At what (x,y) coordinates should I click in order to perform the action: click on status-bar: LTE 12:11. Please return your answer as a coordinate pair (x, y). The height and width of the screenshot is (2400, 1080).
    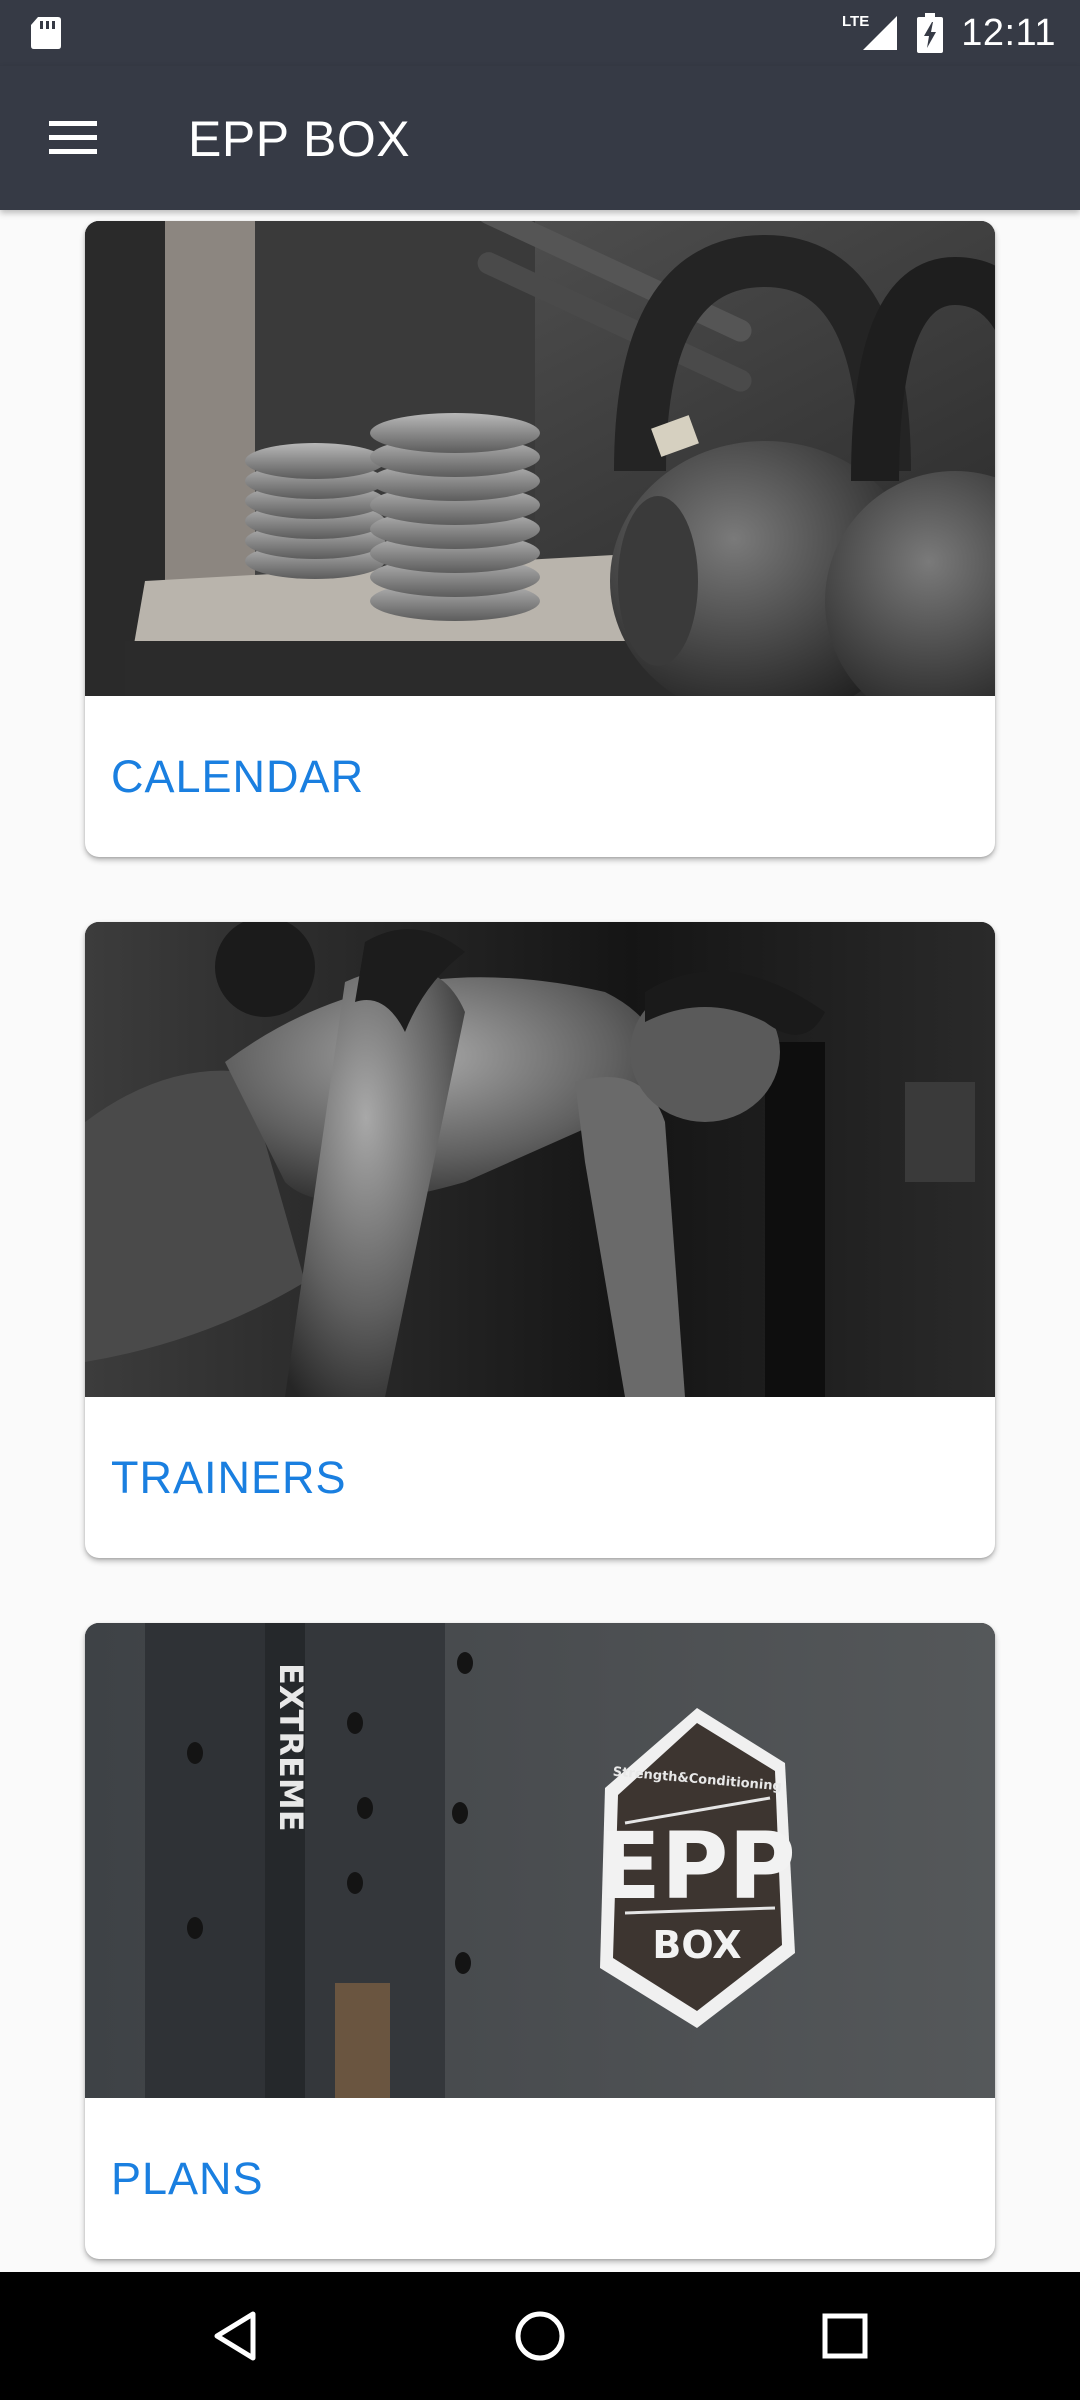
    Looking at the image, I should click on (540, 33).